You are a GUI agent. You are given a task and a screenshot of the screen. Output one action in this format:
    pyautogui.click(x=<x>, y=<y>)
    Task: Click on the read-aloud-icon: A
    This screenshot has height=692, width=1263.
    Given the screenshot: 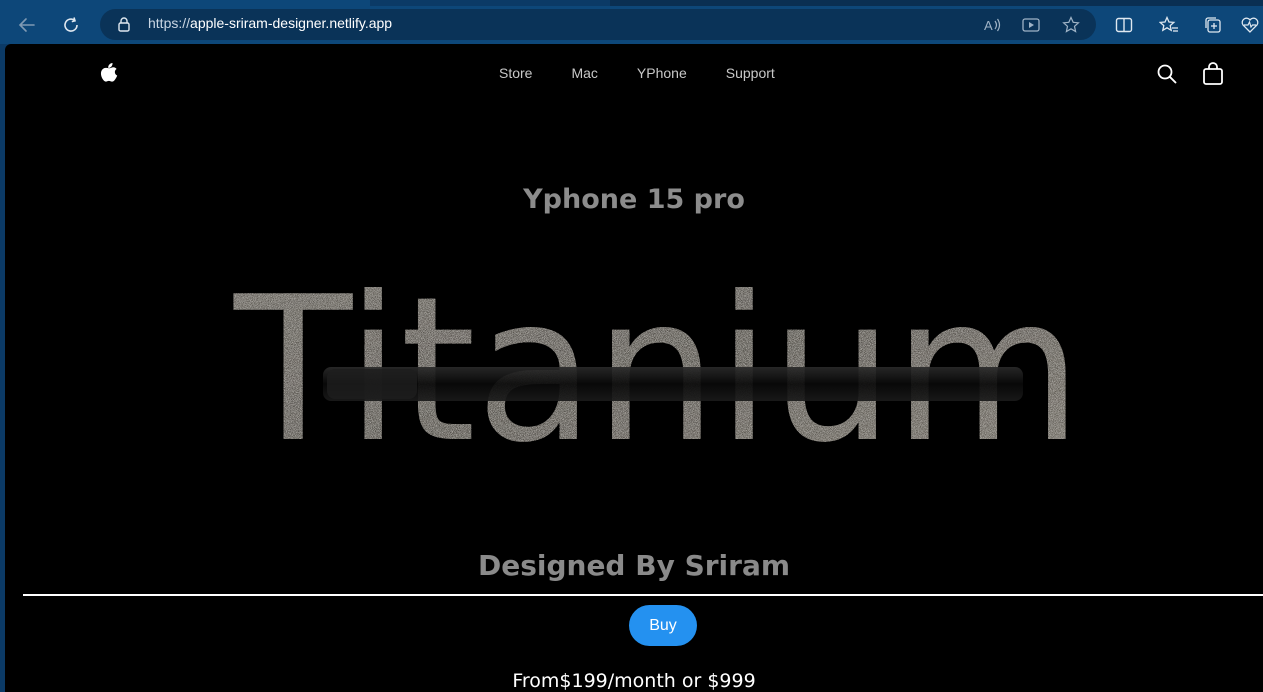 What is the action you would take?
    pyautogui.click(x=993, y=25)
    